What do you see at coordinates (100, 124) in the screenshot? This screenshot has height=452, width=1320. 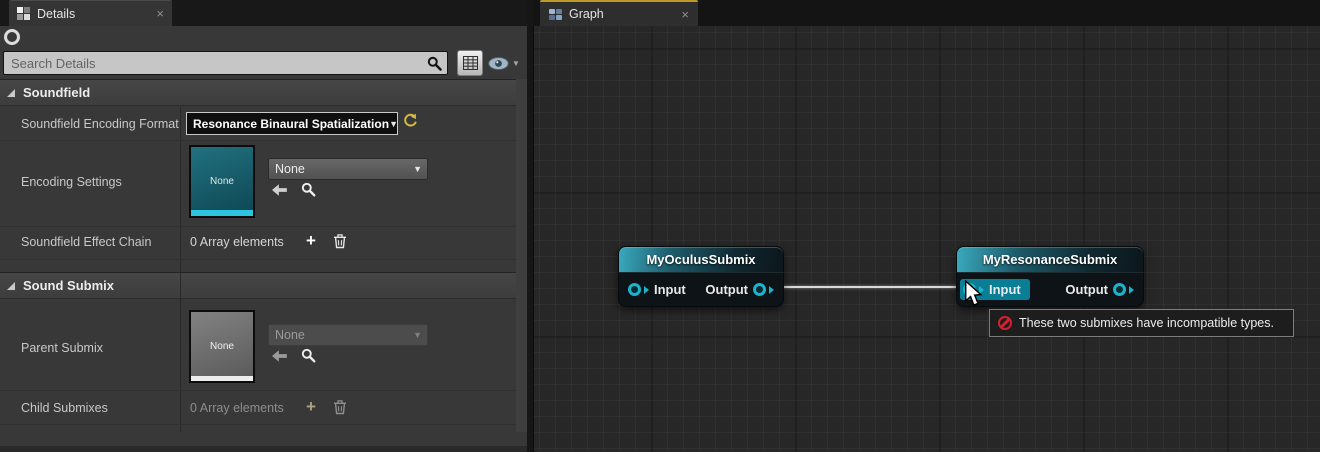 I see `row-label-soundfield-encoding-format: Soundfield Encoding Format` at bounding box center [100, 124].